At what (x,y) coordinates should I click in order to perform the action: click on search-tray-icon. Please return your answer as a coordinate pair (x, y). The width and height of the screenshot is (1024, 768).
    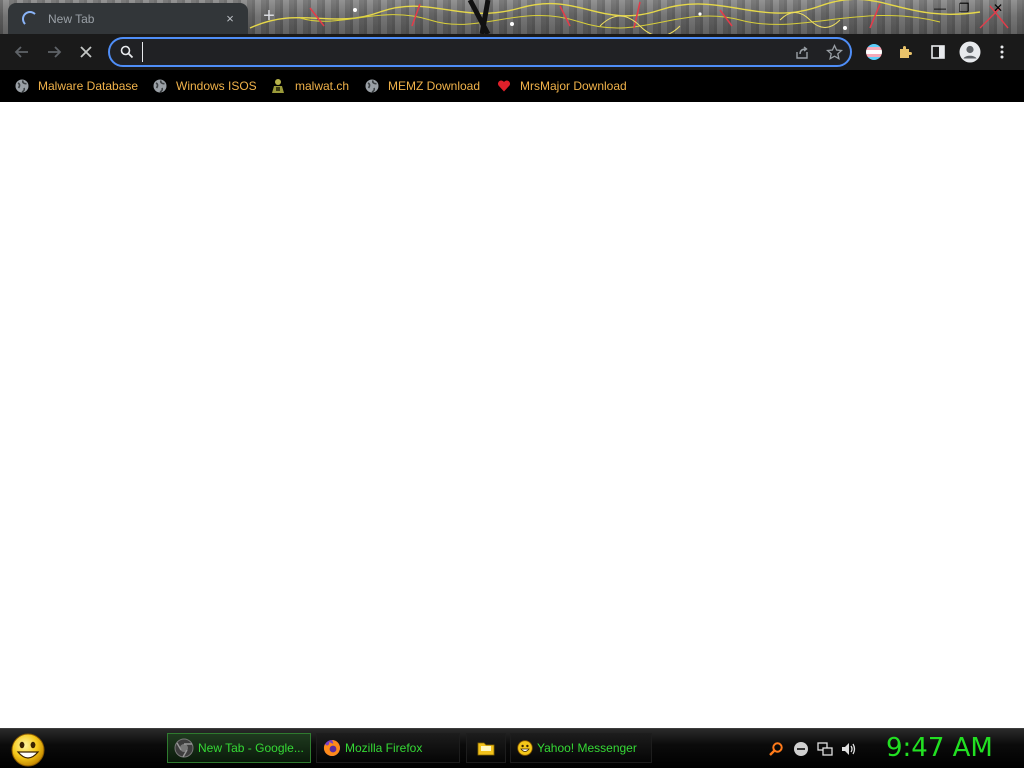
    Looking at the image, I should click on (776, 749).